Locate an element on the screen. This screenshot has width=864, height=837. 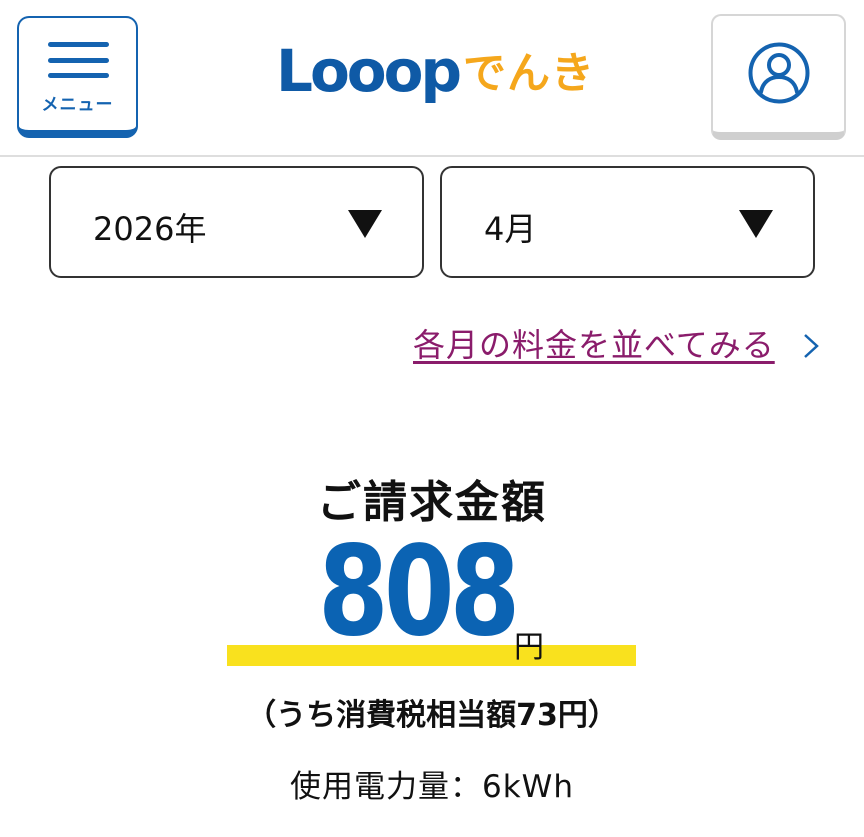
currency-unit: 円 is located at coordinates (529, 647).